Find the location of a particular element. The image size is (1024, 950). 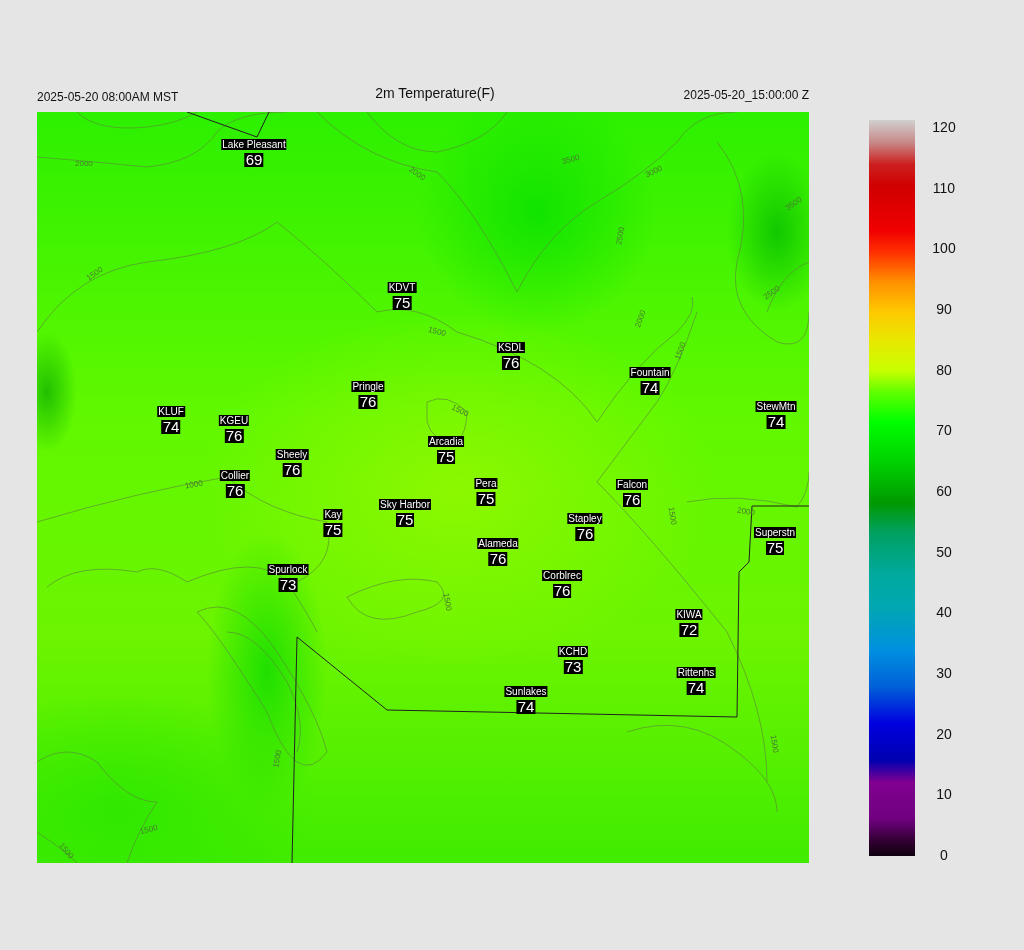

color-scale-tick-label: 0 is located at coordinates (944, 854).